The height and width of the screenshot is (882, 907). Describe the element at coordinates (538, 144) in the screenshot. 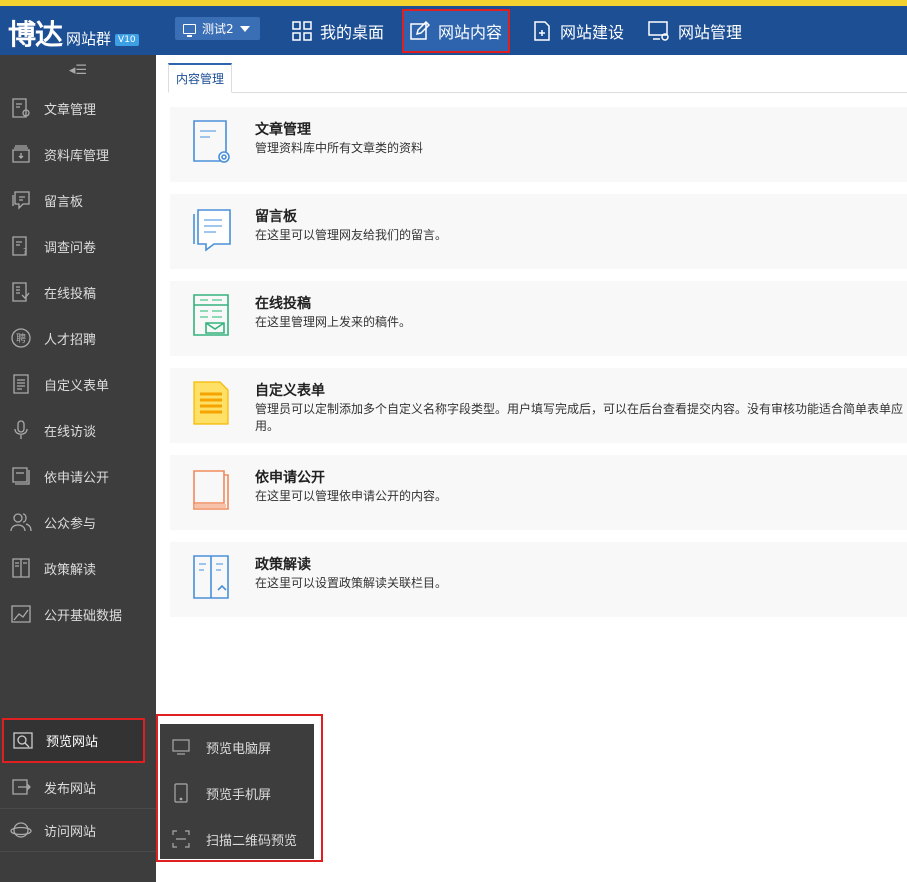

I see `card-article-management: 文章管理 管理资料库中所有文章类的资料` at that location.